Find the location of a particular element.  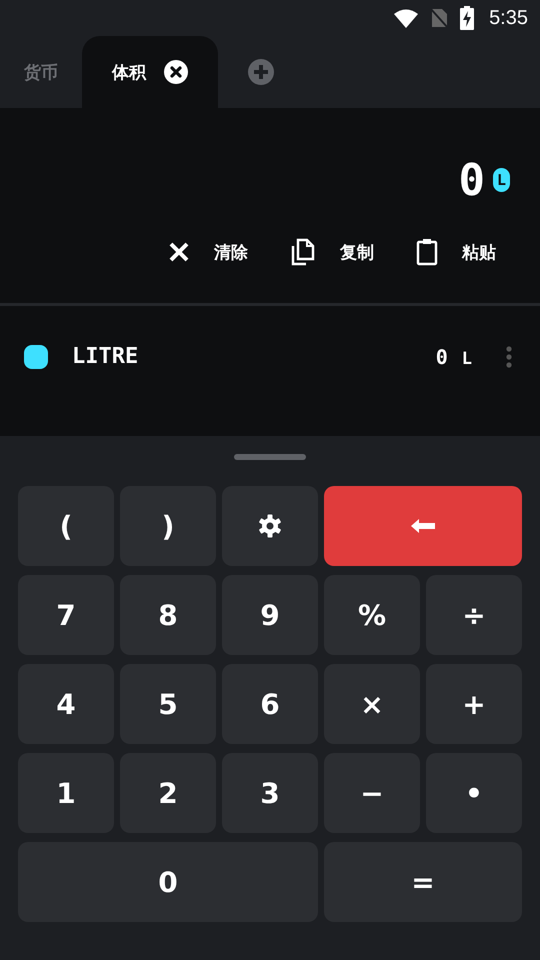

settings-icon is located at coordinates (270, 526).